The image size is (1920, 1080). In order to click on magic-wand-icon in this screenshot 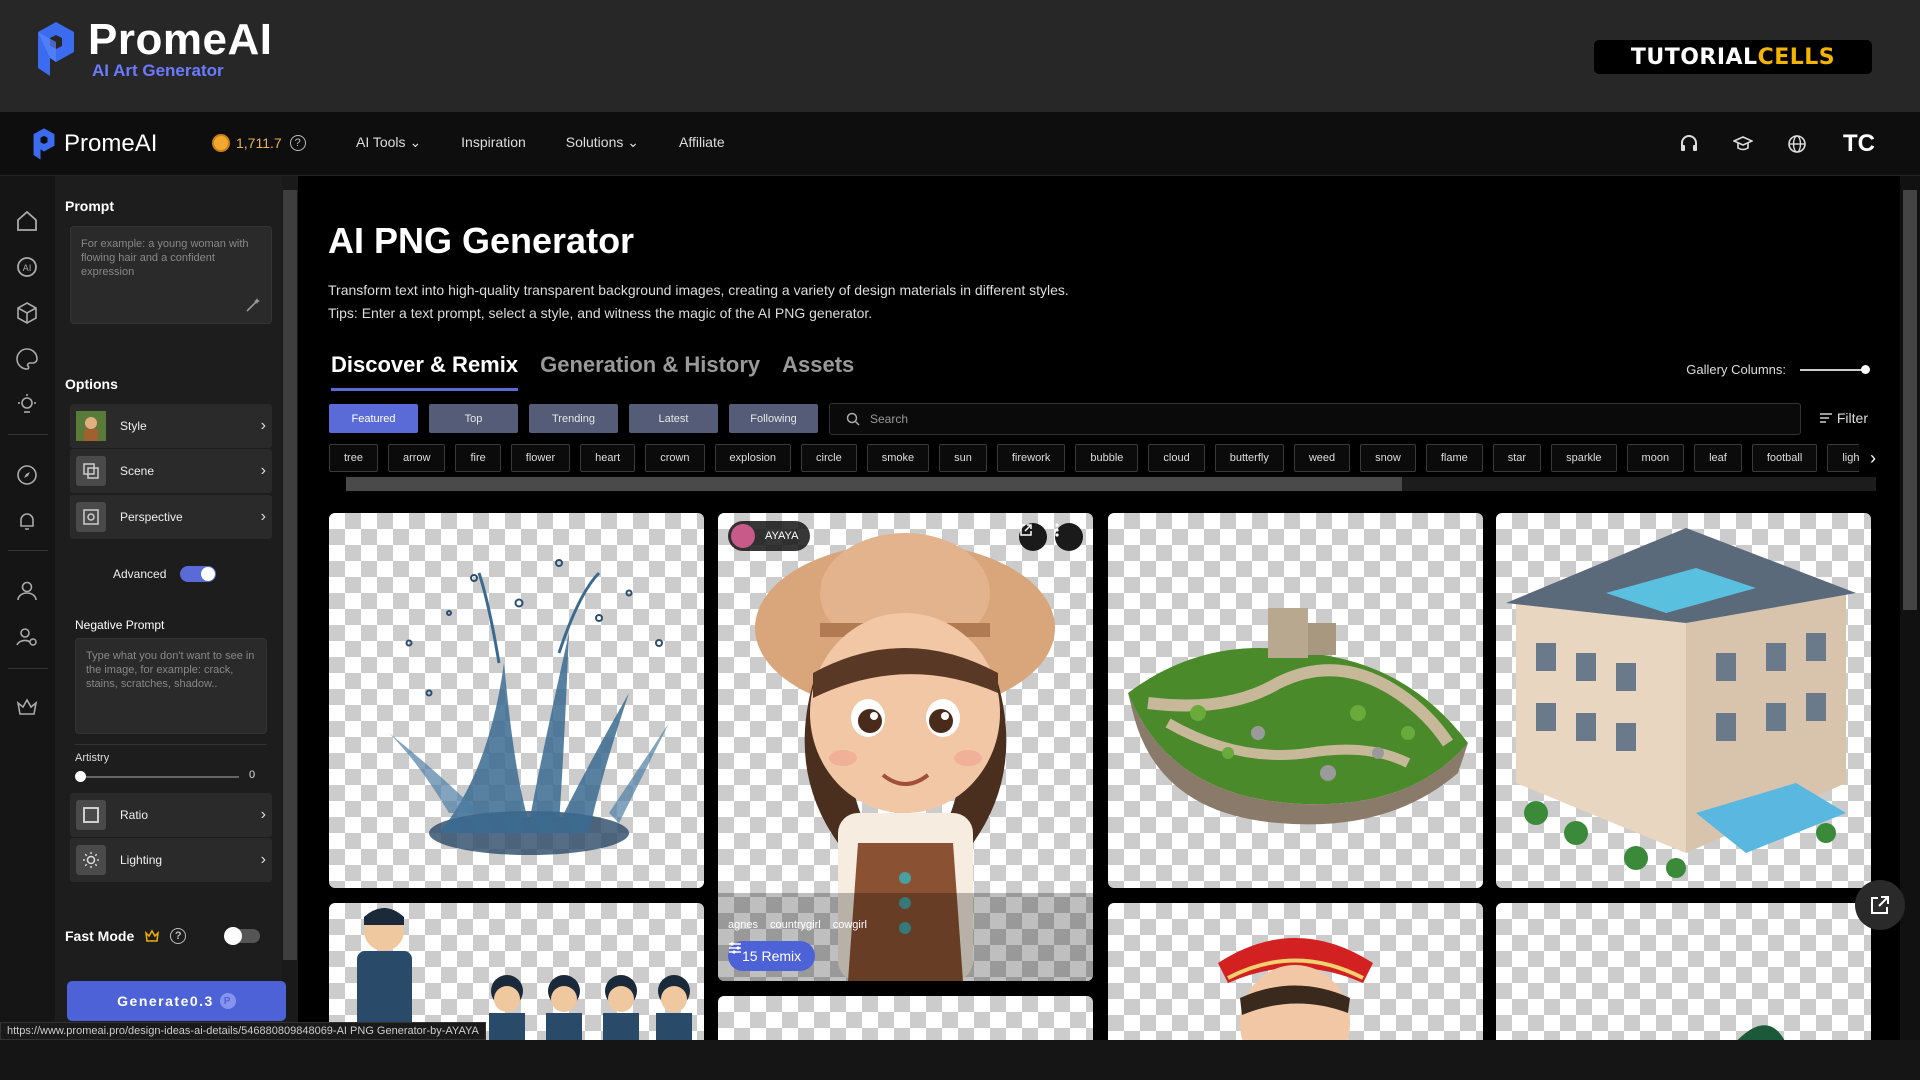, I will do `click(253, 305)`.